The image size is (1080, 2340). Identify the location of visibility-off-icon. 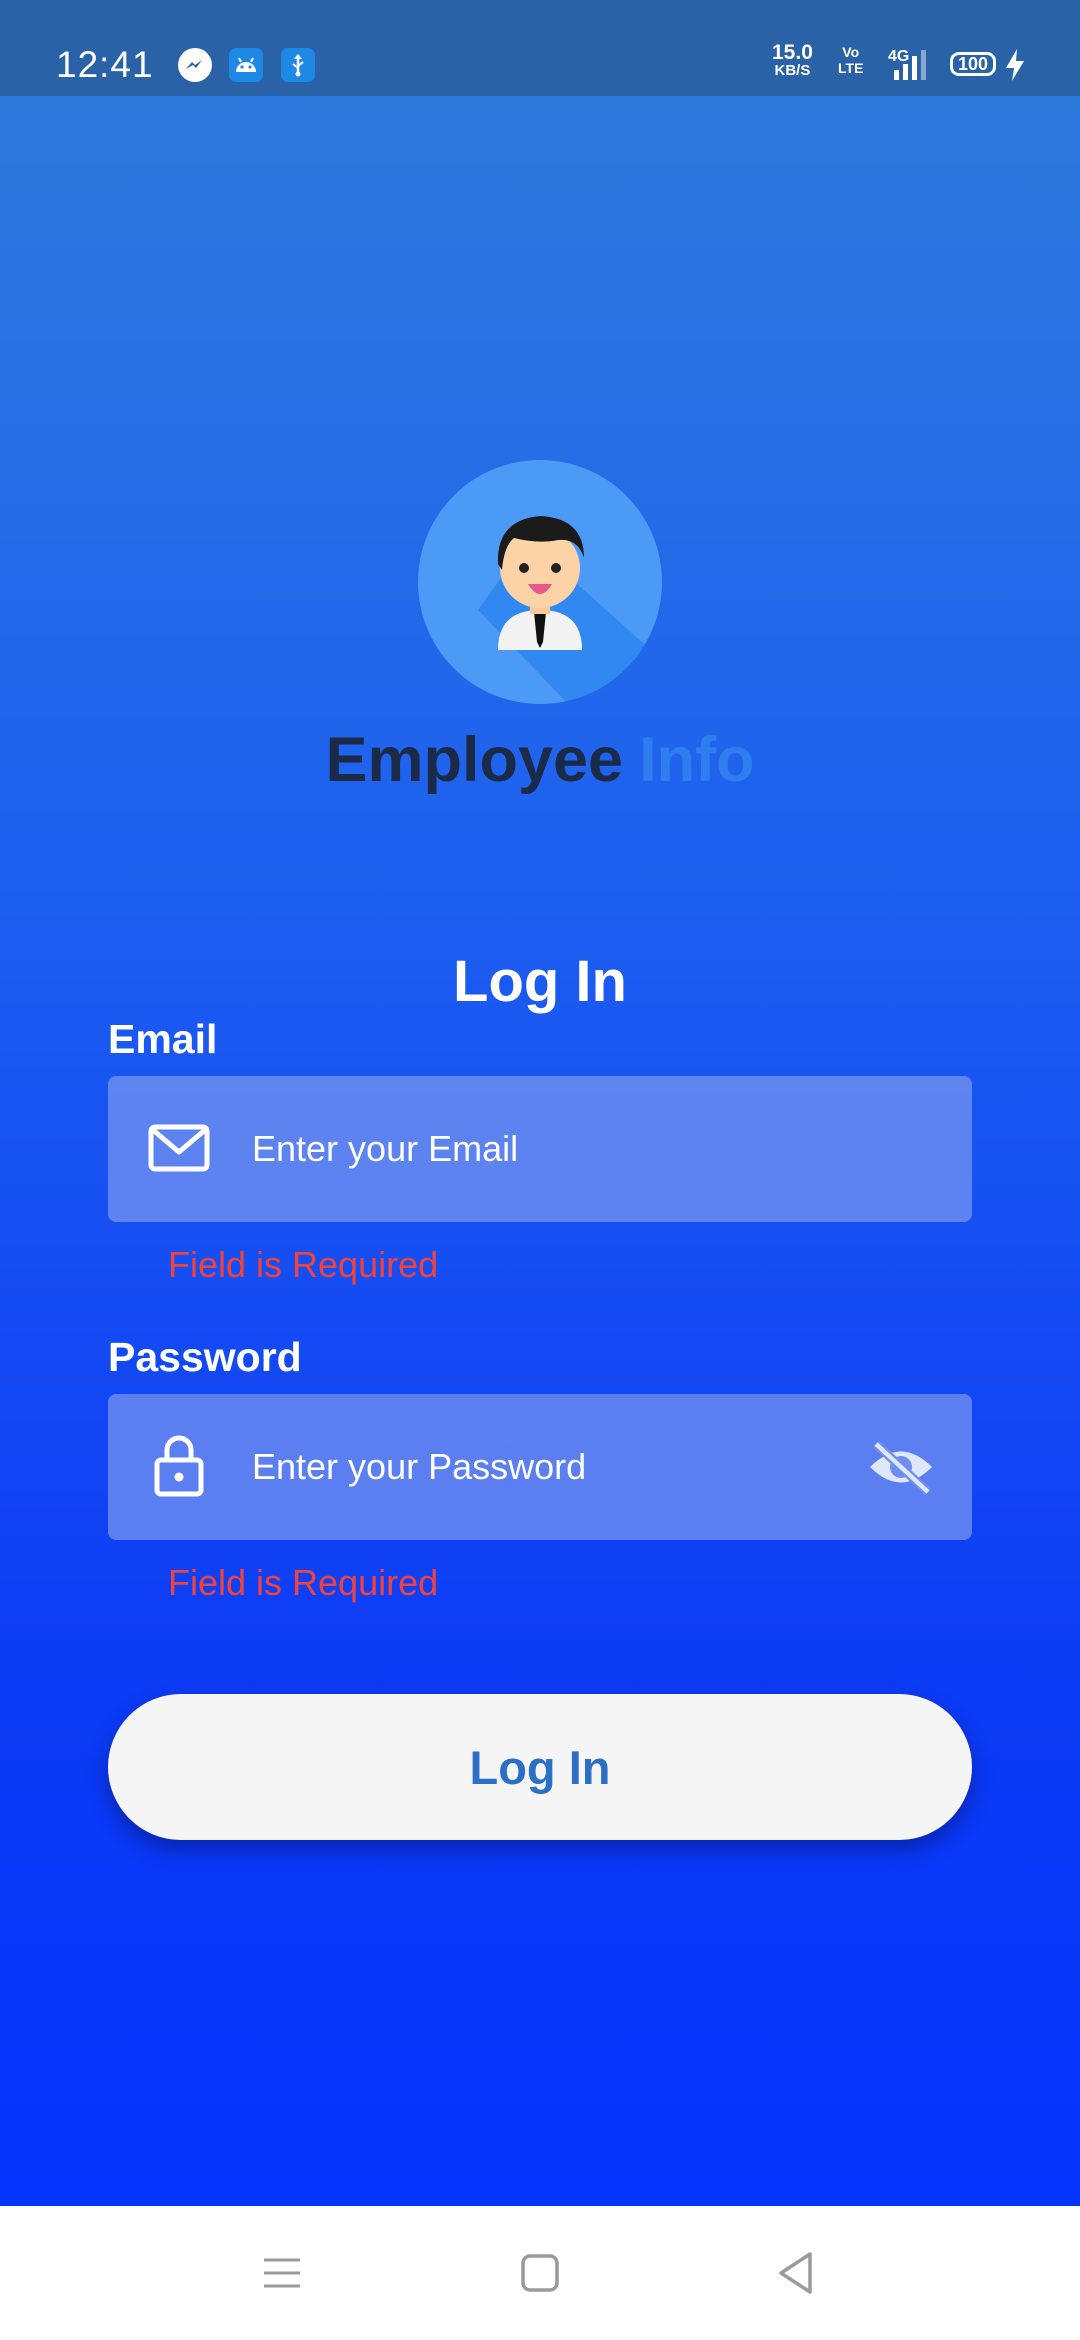
(901, 1467).